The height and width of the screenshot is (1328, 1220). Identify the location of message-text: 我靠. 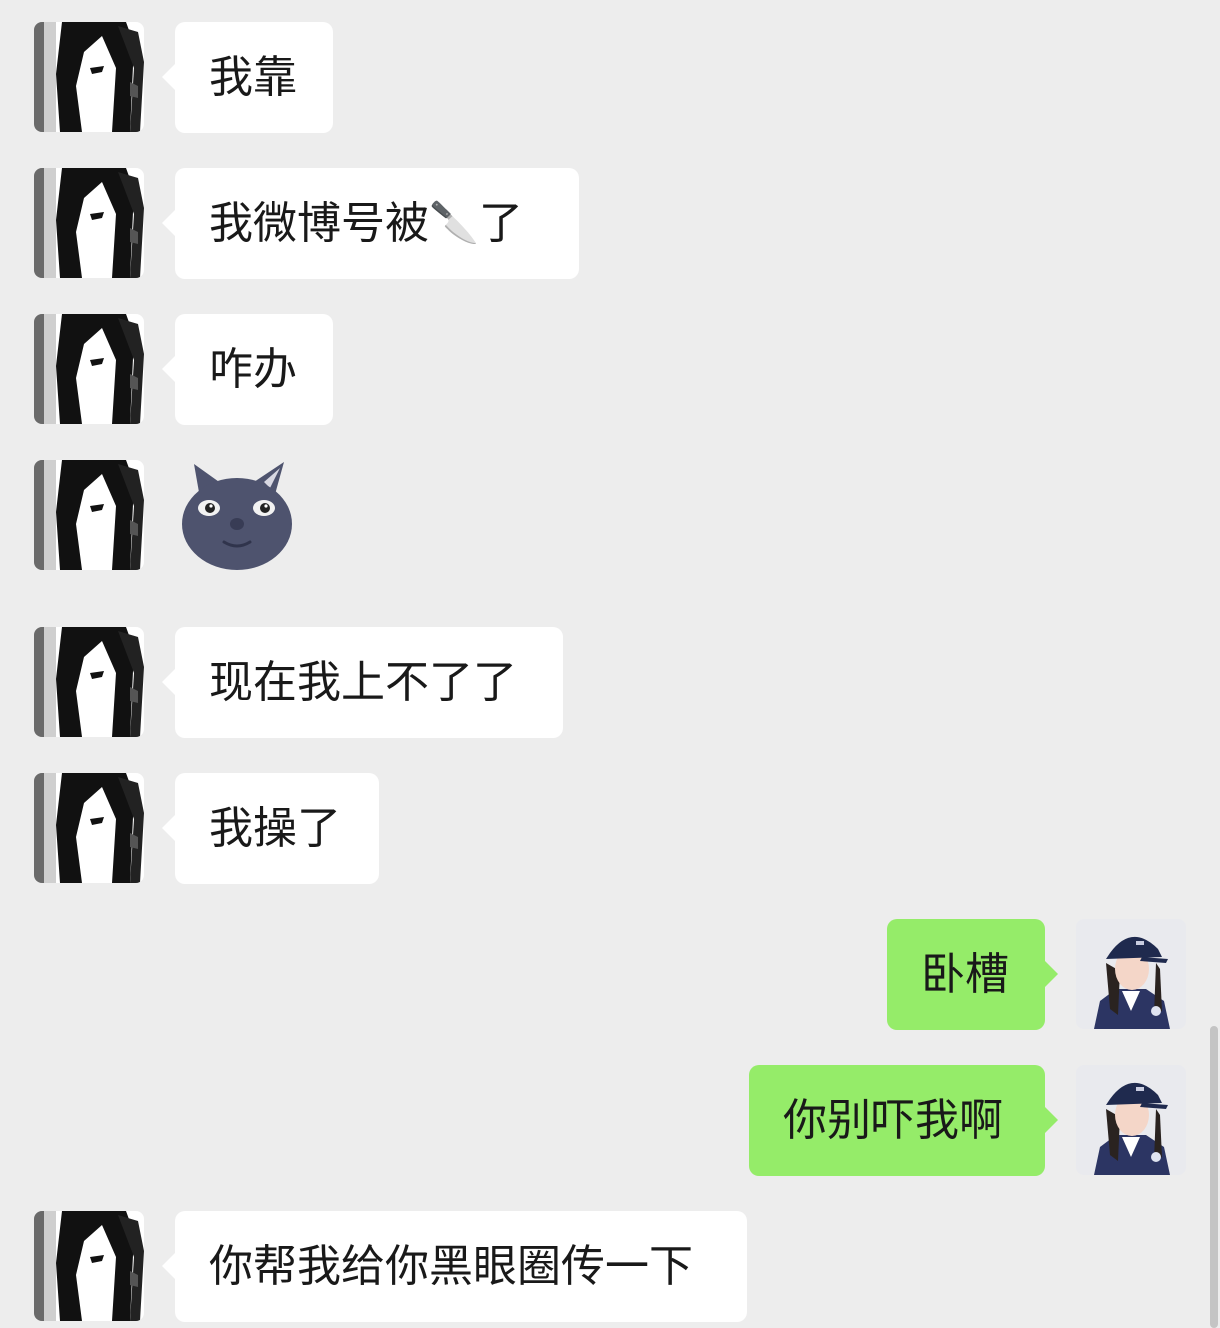
(253, 77).